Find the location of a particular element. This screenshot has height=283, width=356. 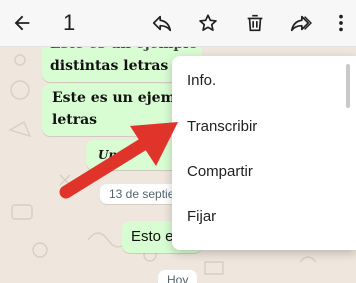

menu-item-compartir: Compartir is located at coordinates (264, 171).